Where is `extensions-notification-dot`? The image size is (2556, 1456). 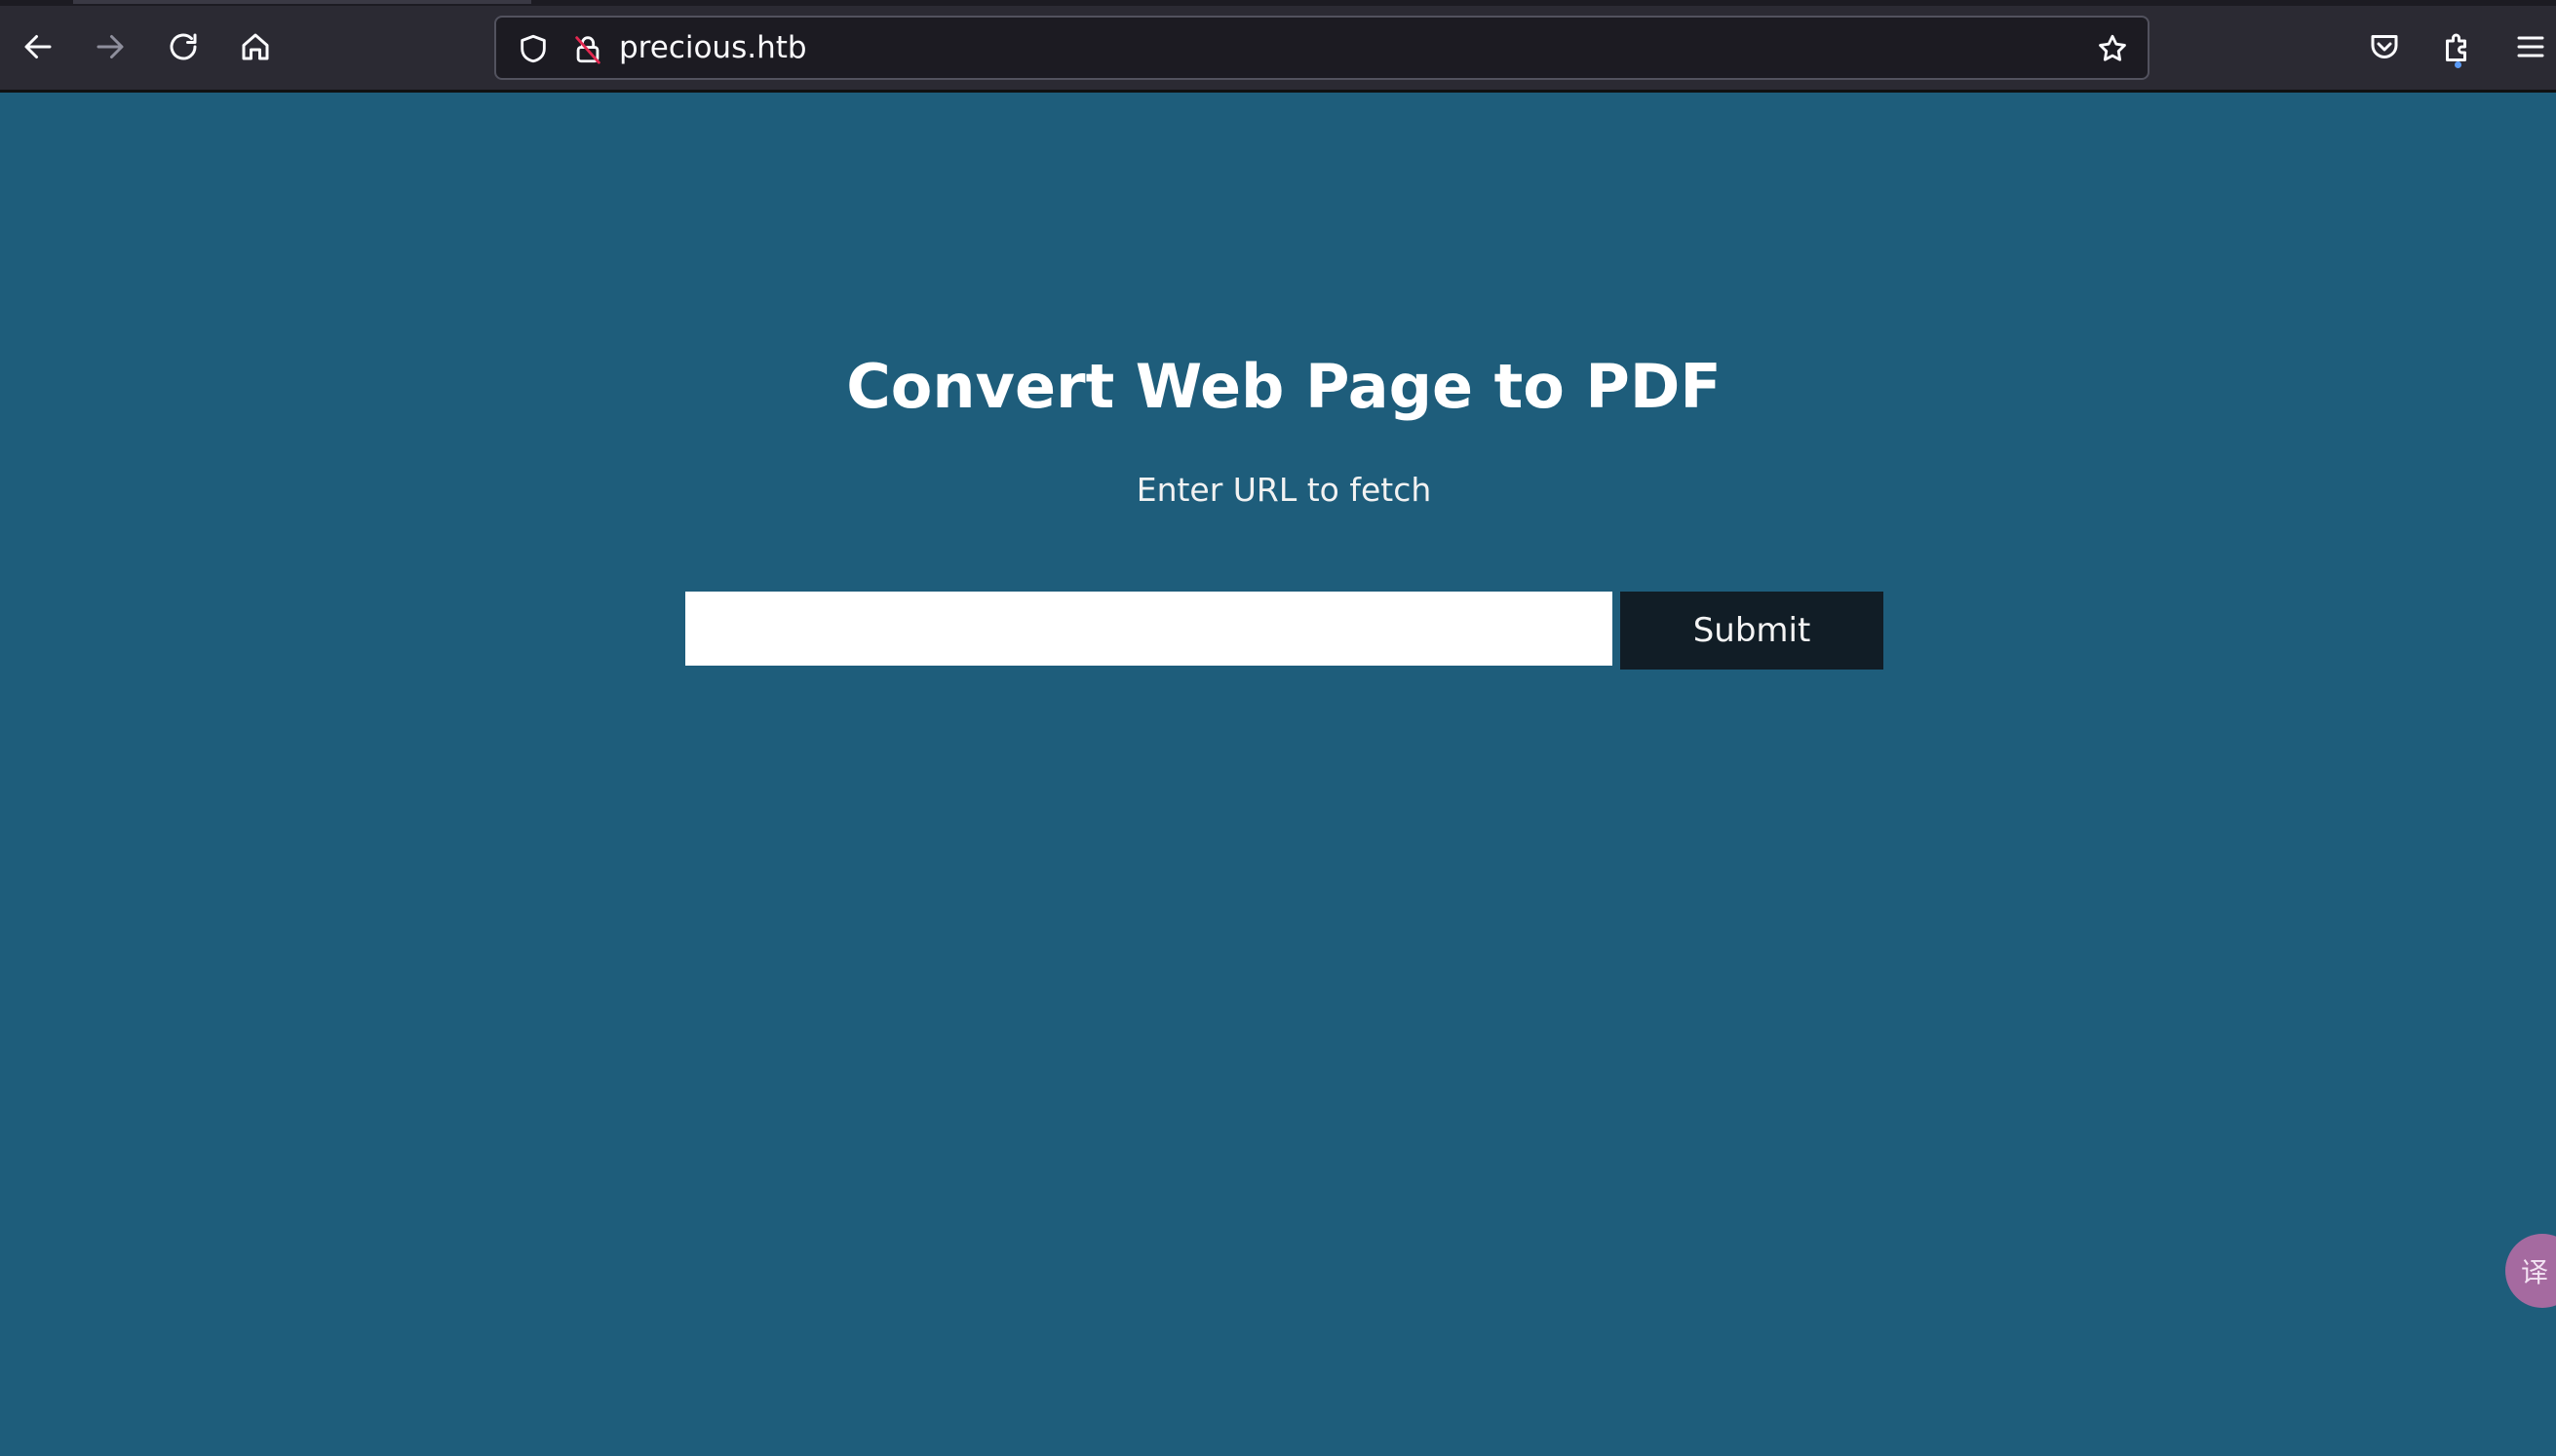
extensions-notification-dot is located at coordinates (2458, 64).